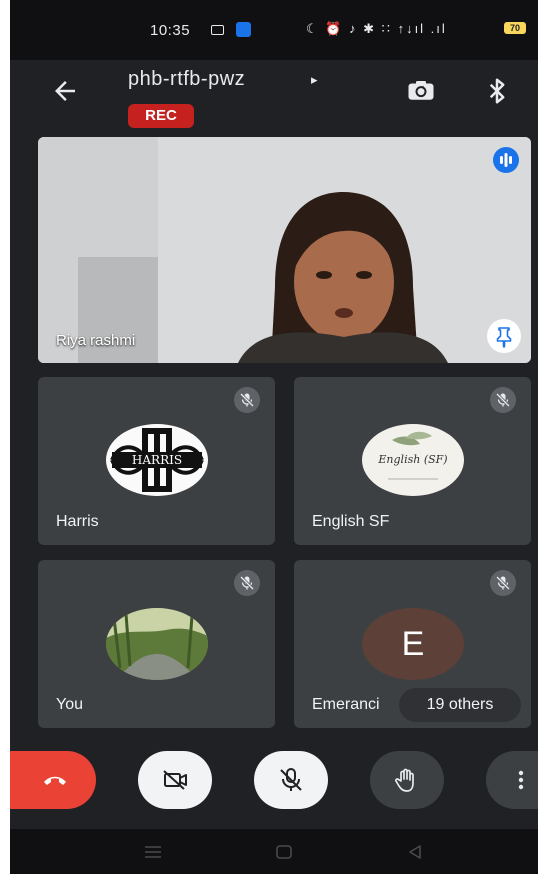 The height and width of the screenshot is (874, 548). What do you see at coordinates (65, 91) in the screenshot?
I see `back-arrow-icon` at bounding box center [65, 91].